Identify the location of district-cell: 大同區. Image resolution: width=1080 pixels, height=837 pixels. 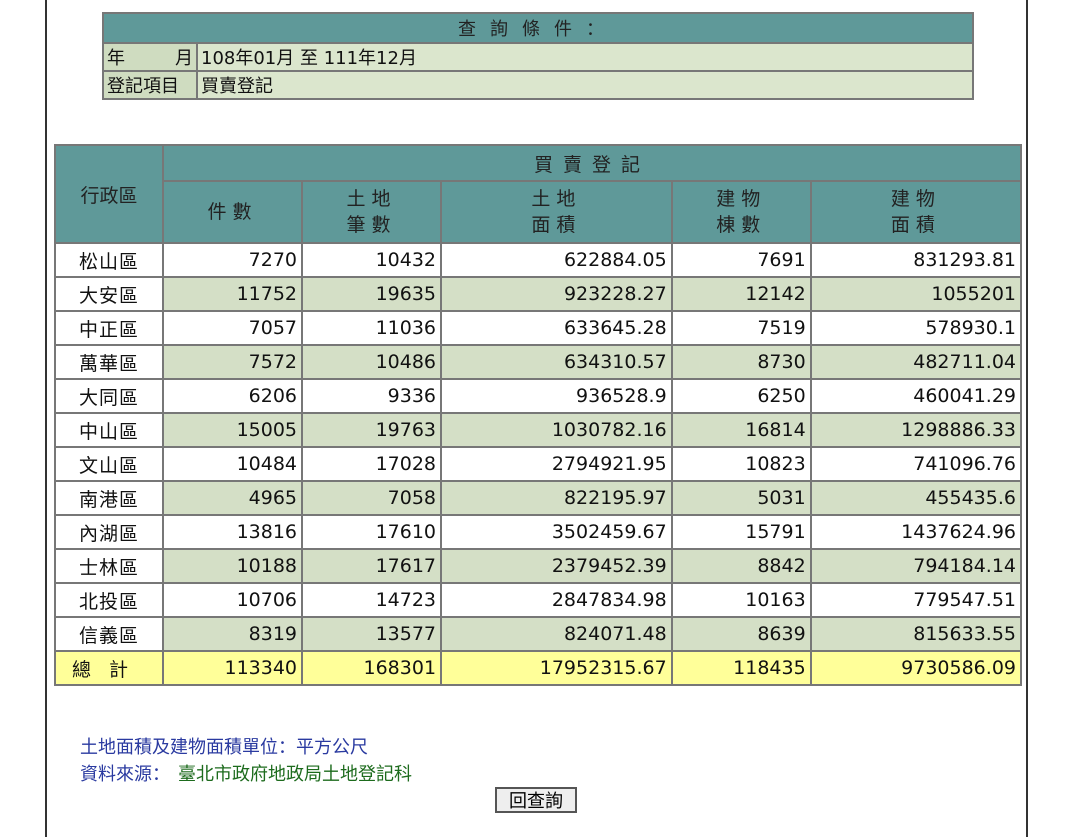
(109, 396).